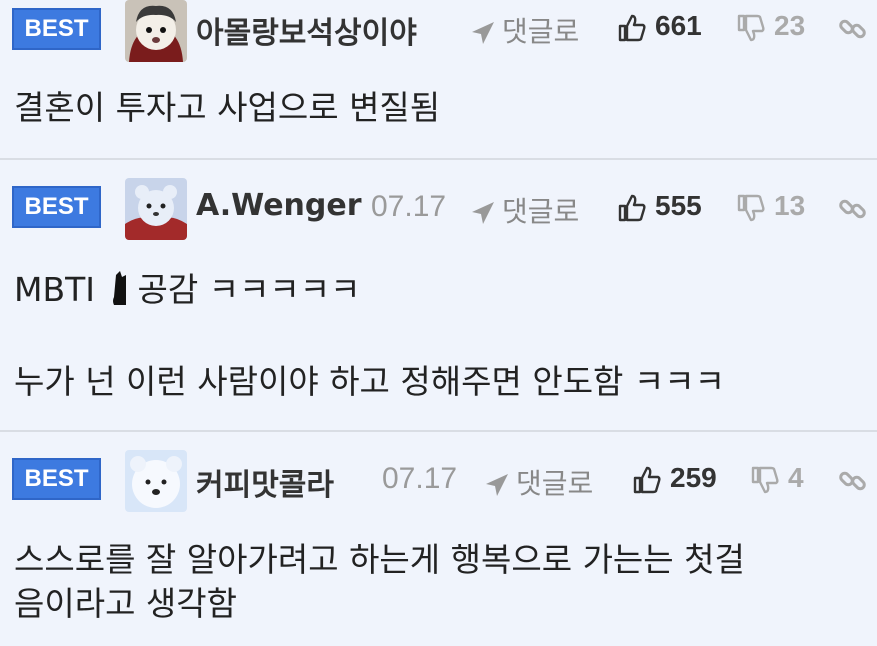  I want to click on comment-header: BEST 커피맛콜라 07.17 댓글로 259 4, so click(438, 472).